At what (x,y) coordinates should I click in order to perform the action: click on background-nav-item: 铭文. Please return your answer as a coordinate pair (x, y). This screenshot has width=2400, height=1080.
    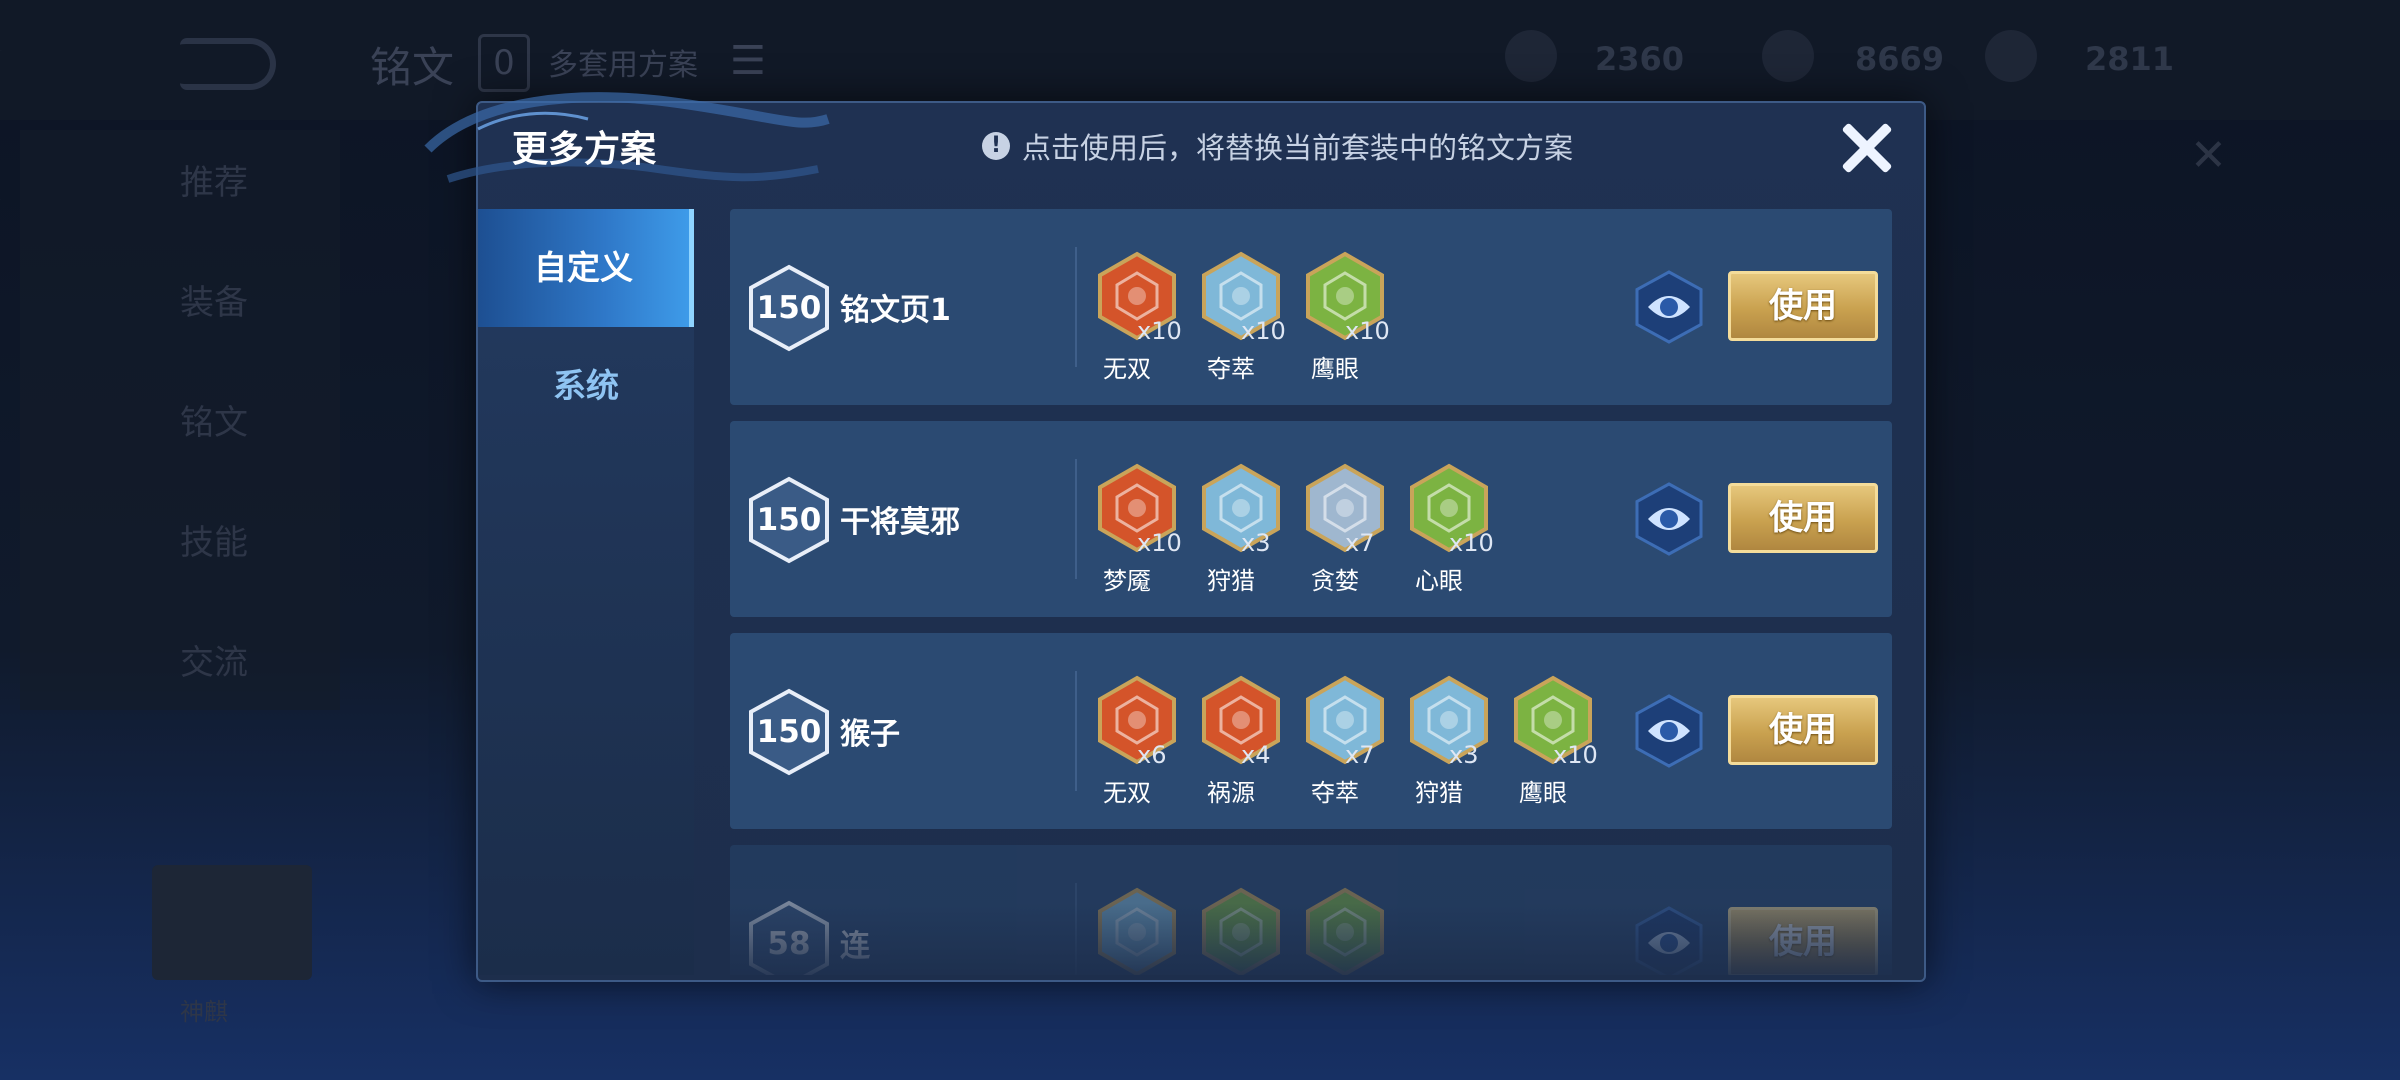
    Looking at the image, I should click on (214, 423).